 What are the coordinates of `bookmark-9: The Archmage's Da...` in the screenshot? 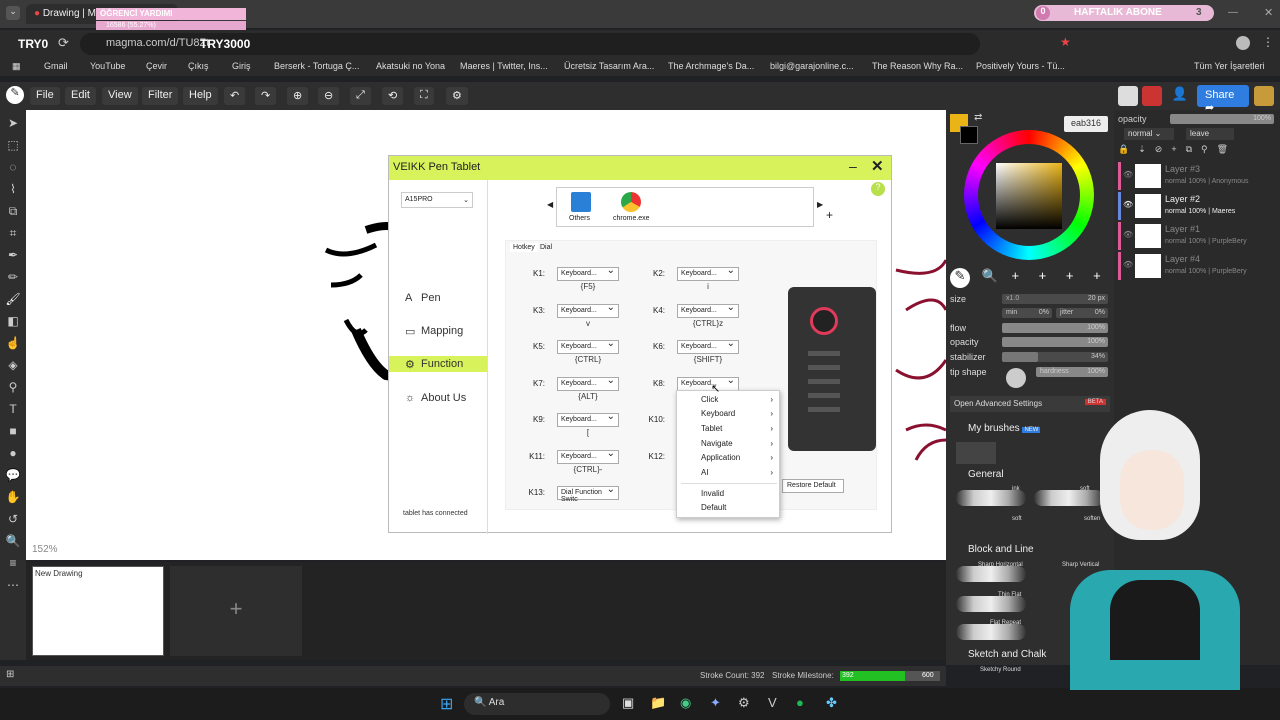 It's located at (711, 66).